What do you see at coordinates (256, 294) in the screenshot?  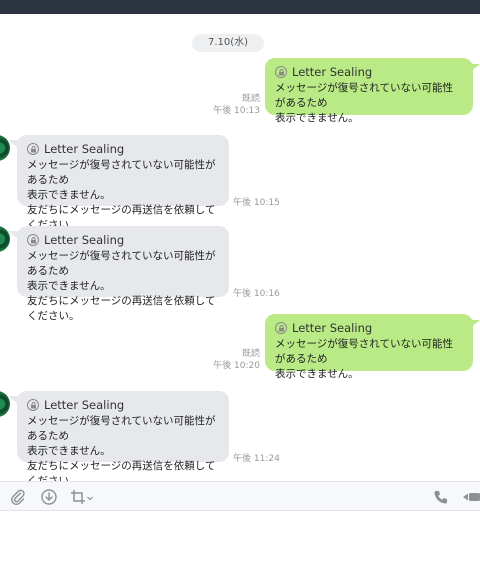 I see `message-time: 午後 10:16` at bounding box center [256, 294].